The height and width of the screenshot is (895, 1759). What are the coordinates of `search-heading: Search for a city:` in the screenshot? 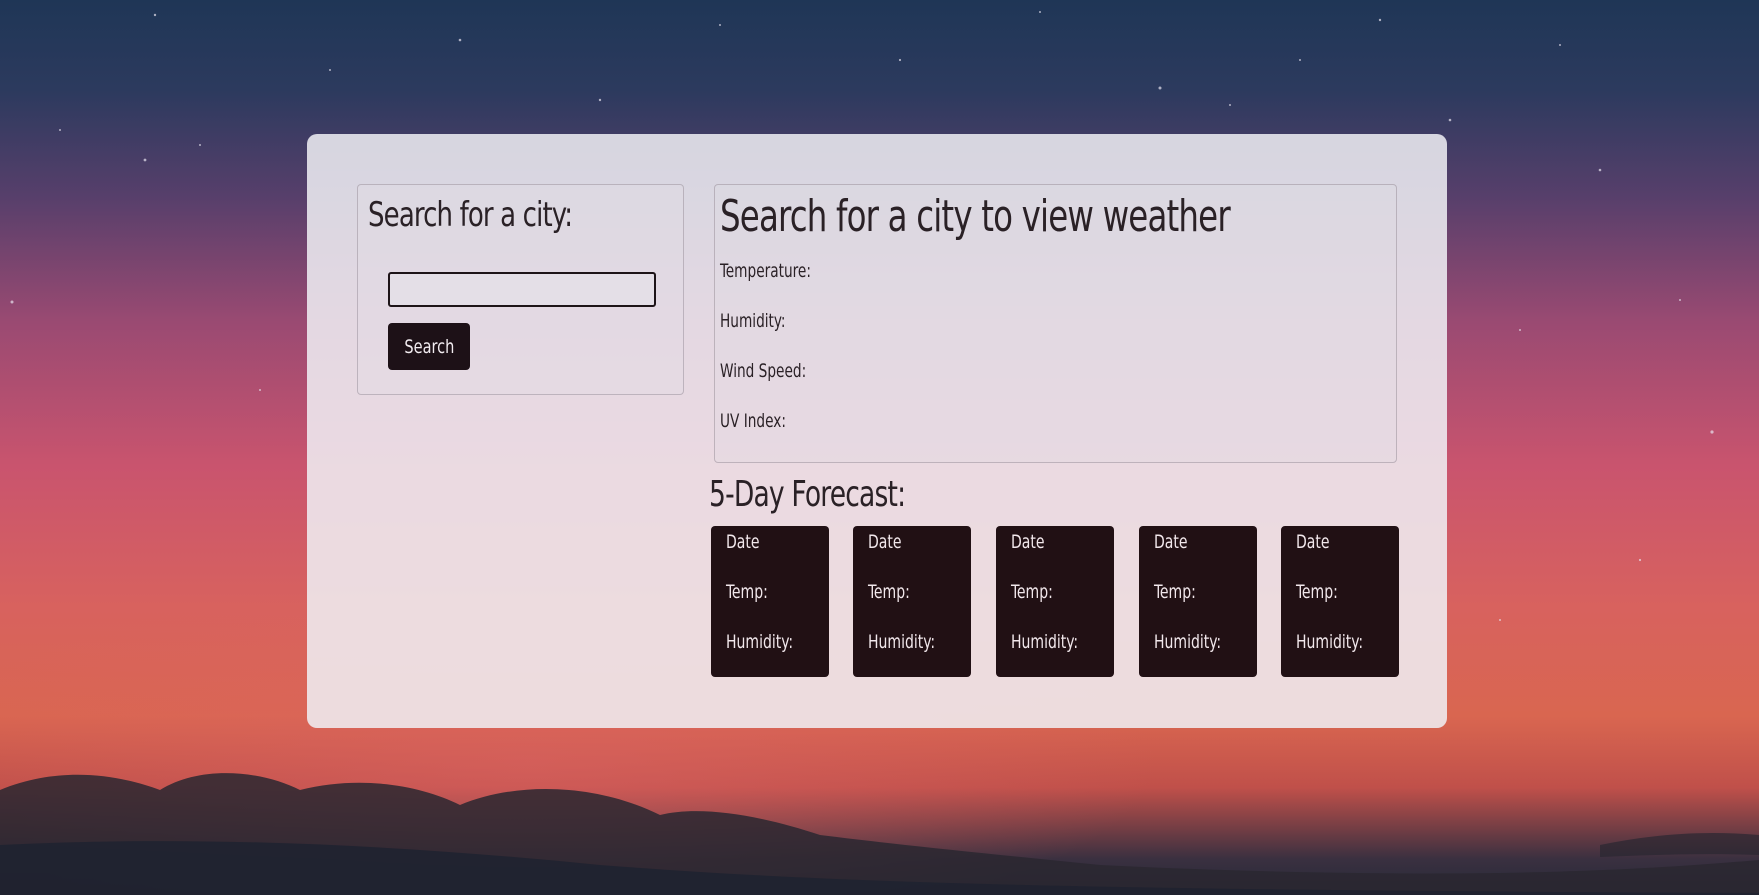 It's located at (470, 215).